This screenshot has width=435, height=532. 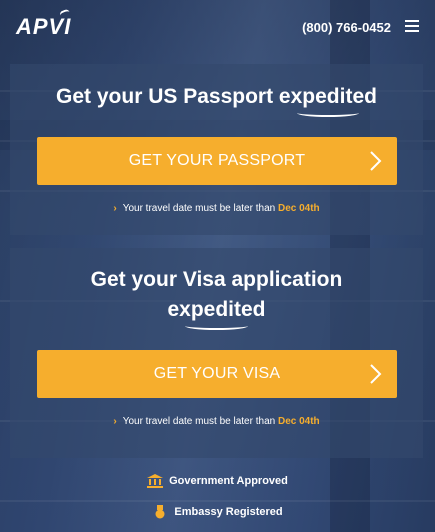 I want to click on apvi-logo: APVI, so click(x=44, y=24).